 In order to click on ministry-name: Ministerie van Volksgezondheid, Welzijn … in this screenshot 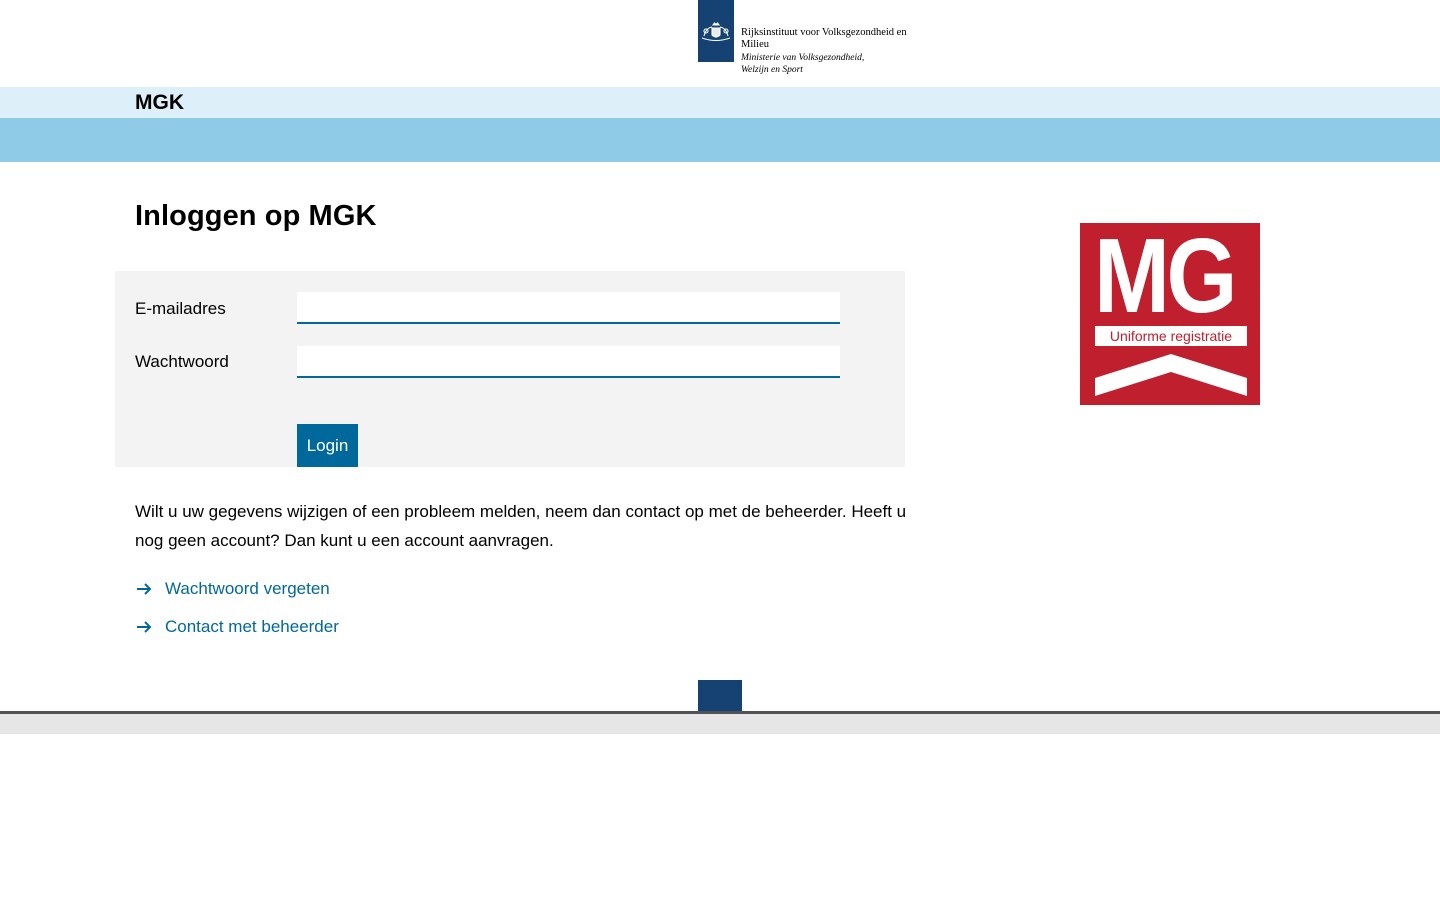, I will do `click(803, 64)`.